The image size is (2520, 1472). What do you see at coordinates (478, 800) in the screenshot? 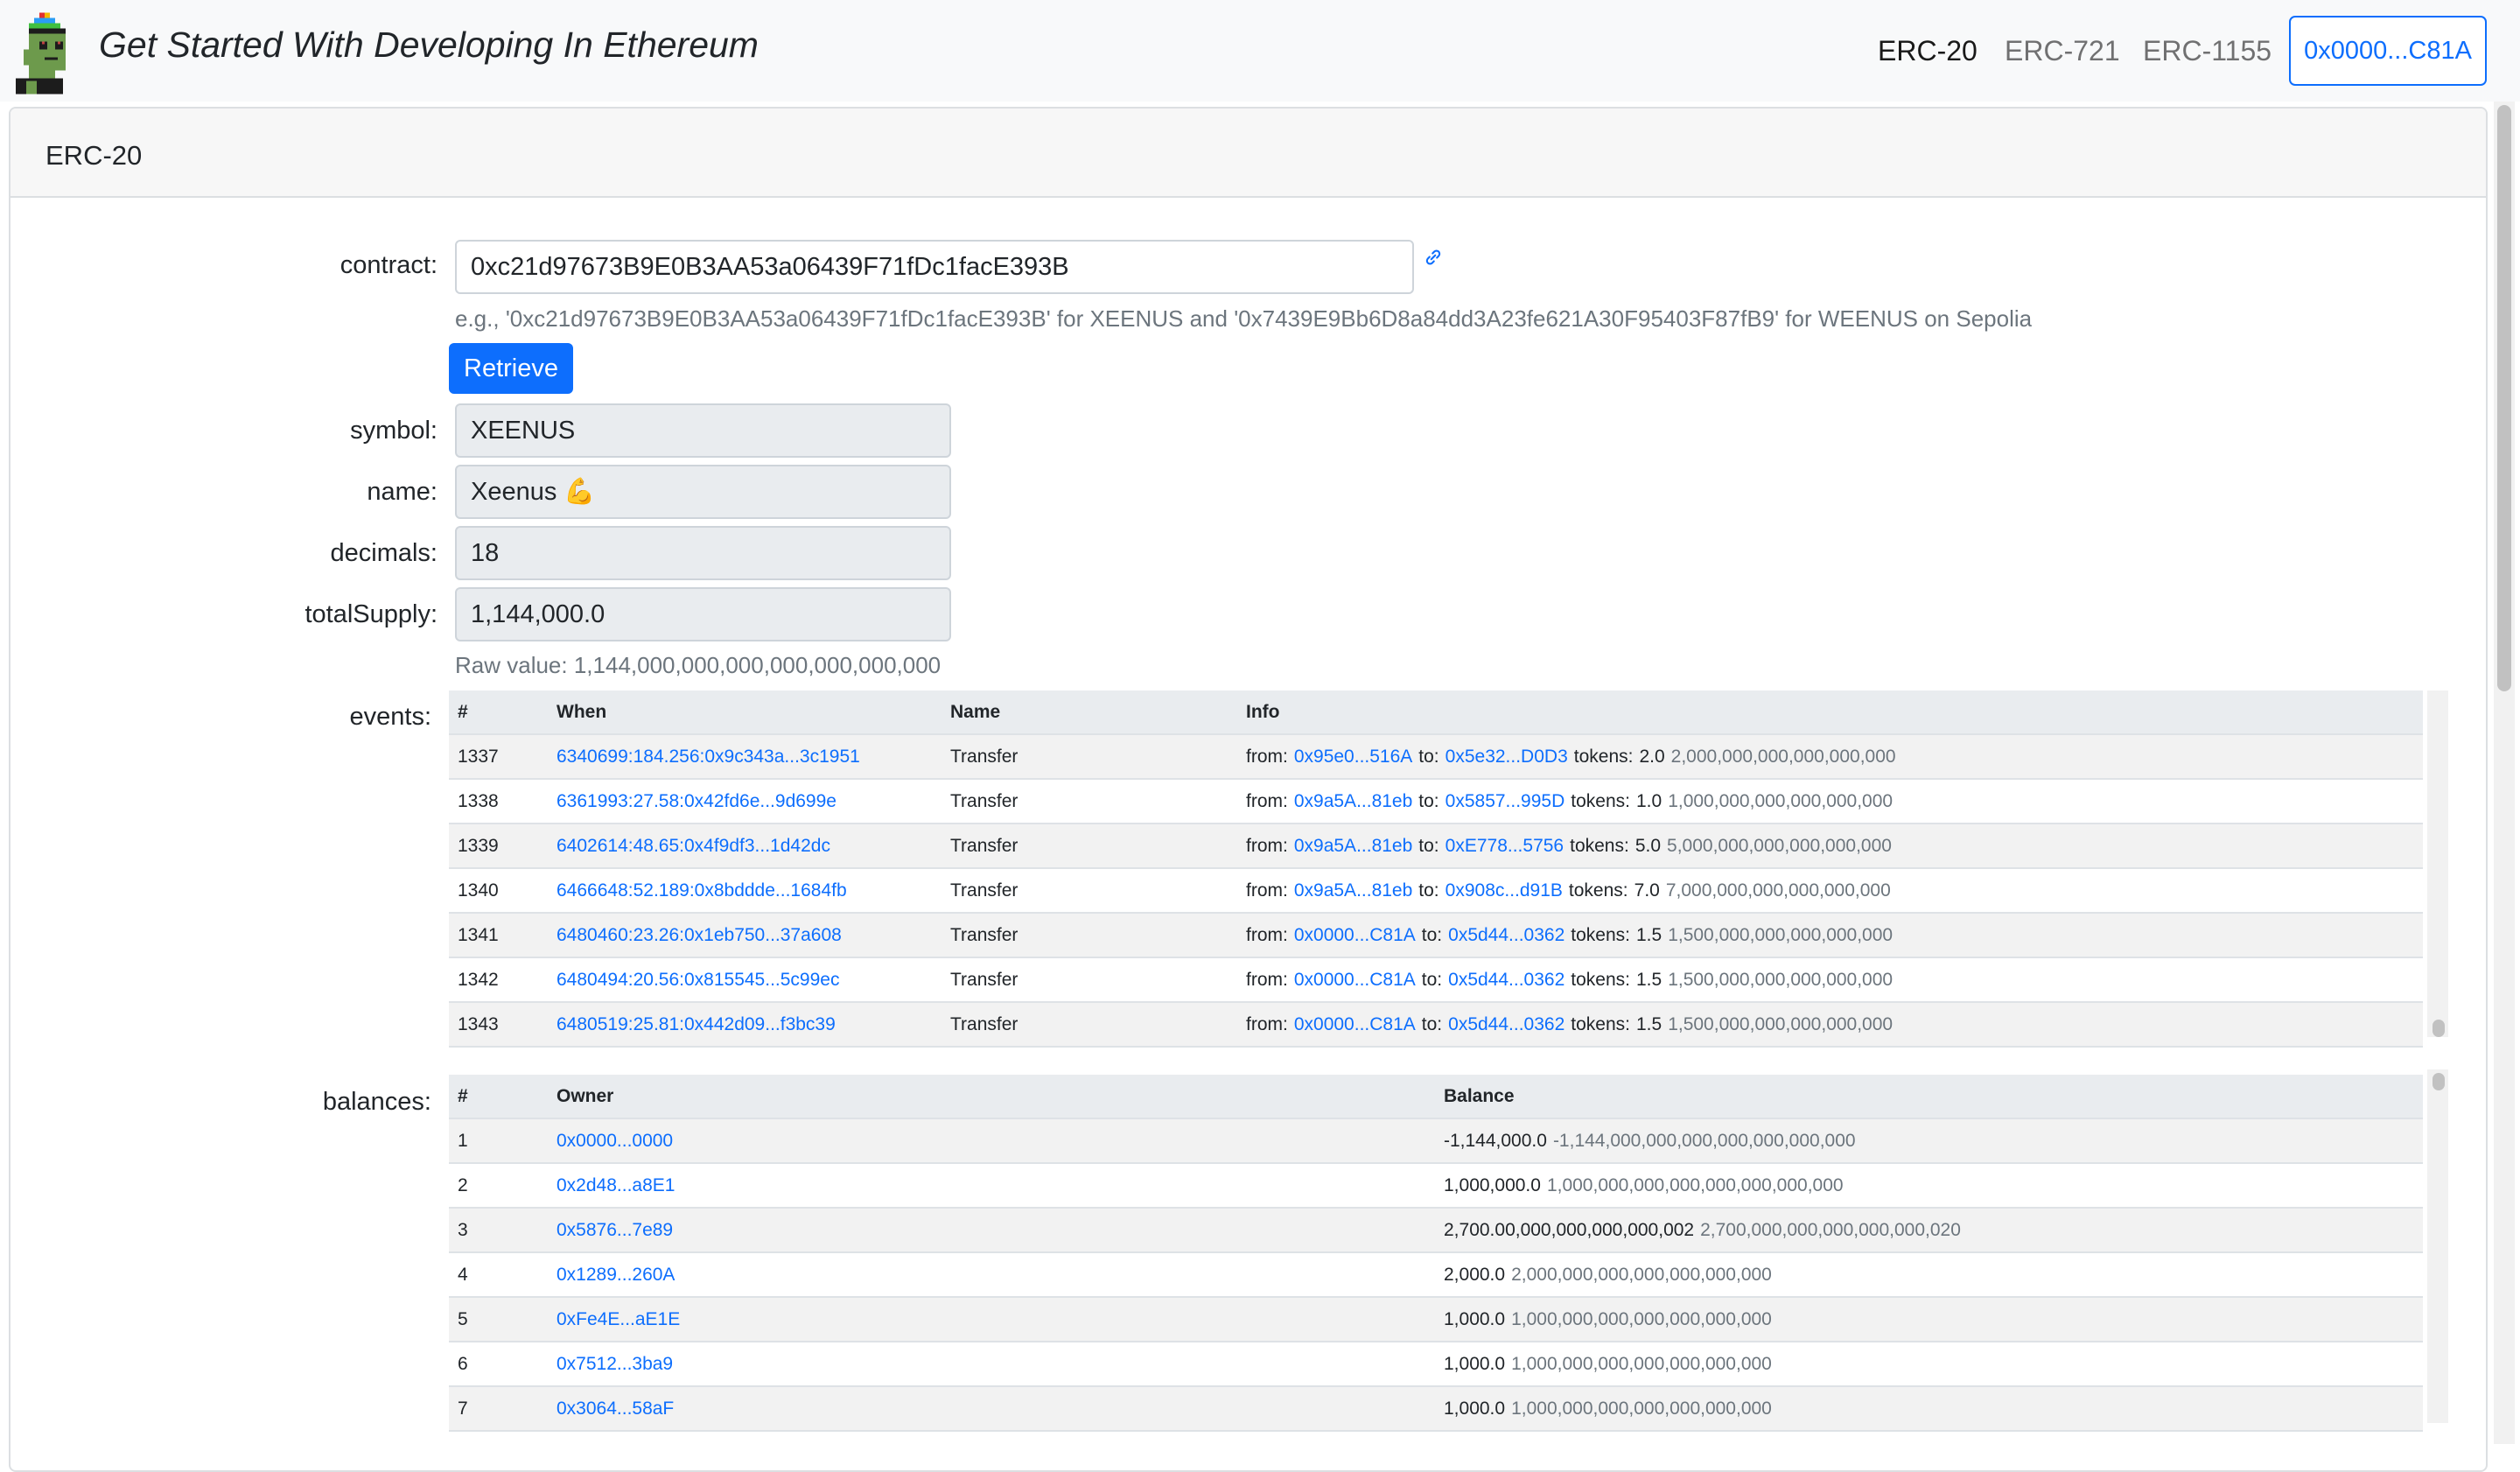
I see `event-number: 1338` at bounding box center [478, 800].